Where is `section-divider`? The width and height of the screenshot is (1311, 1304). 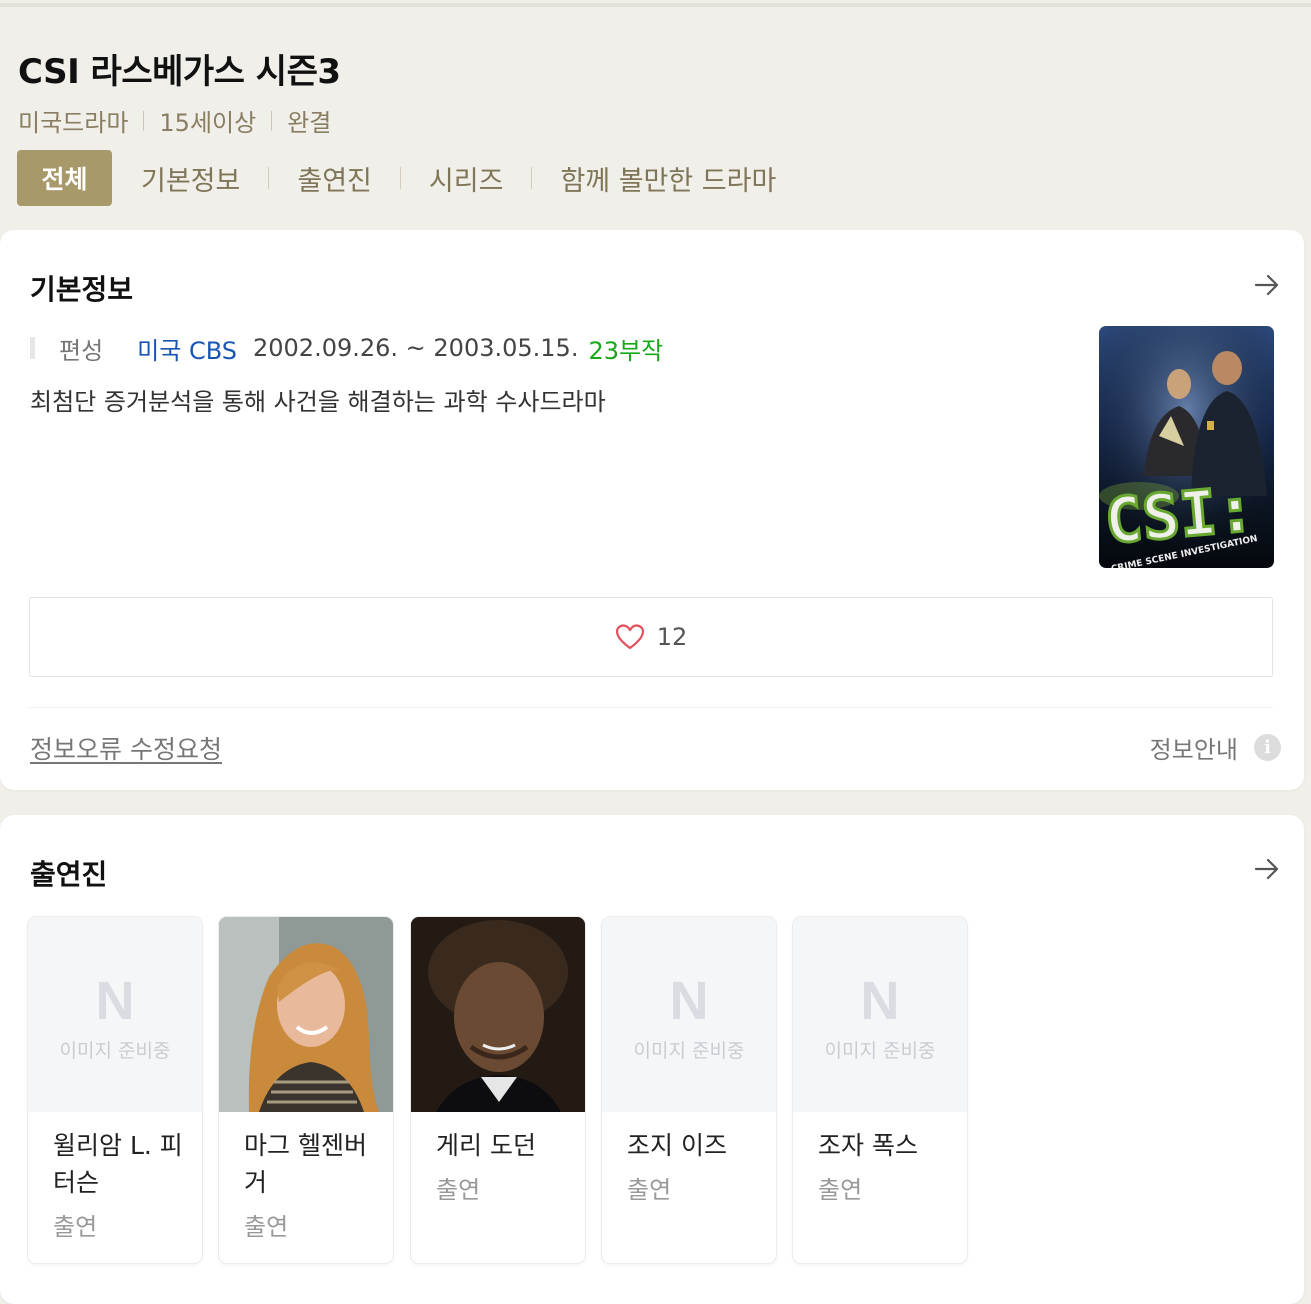 section-divider is located at coordinates (651, 707).